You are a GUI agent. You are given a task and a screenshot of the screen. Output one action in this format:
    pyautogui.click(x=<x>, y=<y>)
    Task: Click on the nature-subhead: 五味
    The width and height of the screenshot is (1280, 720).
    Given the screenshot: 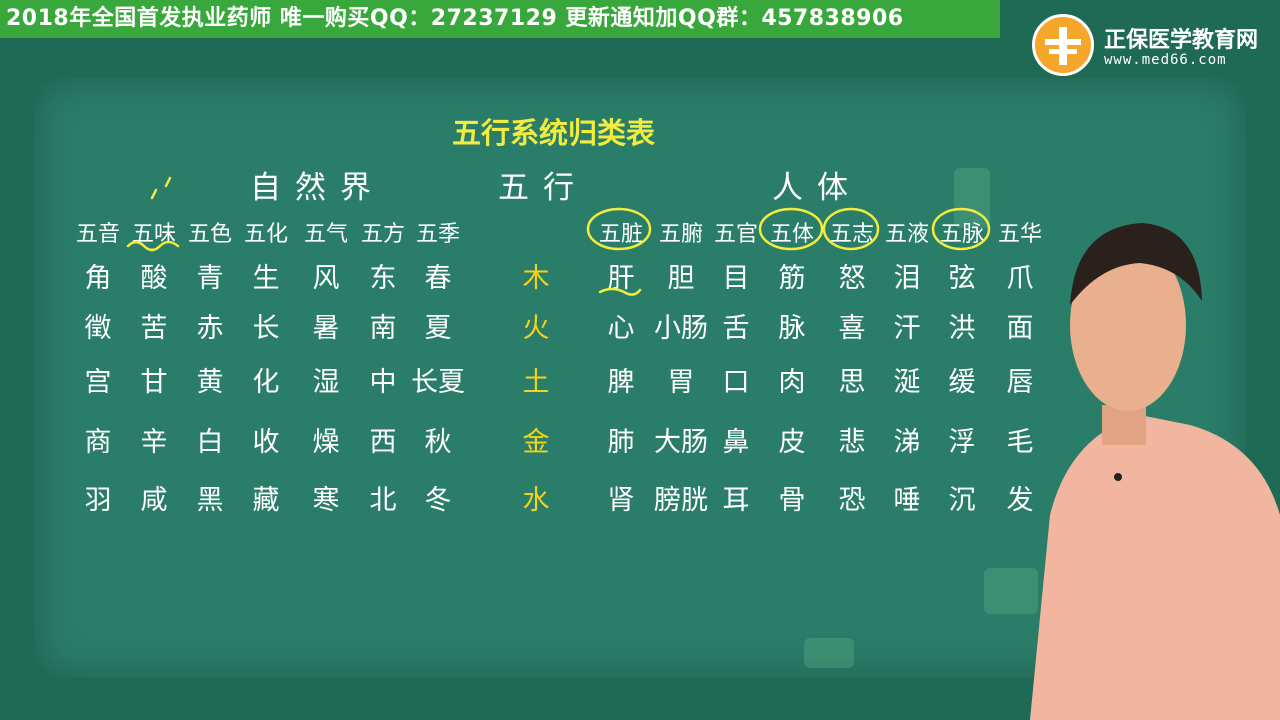 What is the action you would take?
    pyautogui.click(x=154, y=234)
    